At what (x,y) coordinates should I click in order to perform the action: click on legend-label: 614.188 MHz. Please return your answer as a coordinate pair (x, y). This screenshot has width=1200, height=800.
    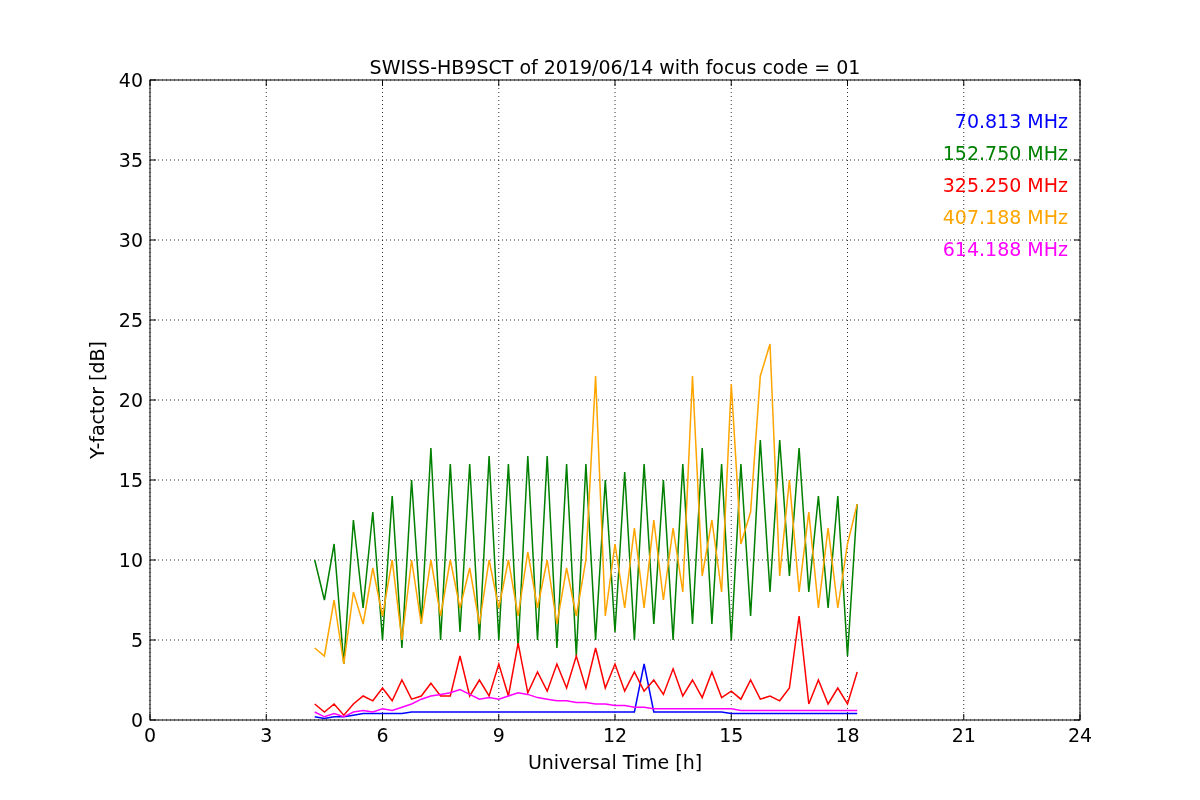
    Looking at the image, I should click on (1005, 249).